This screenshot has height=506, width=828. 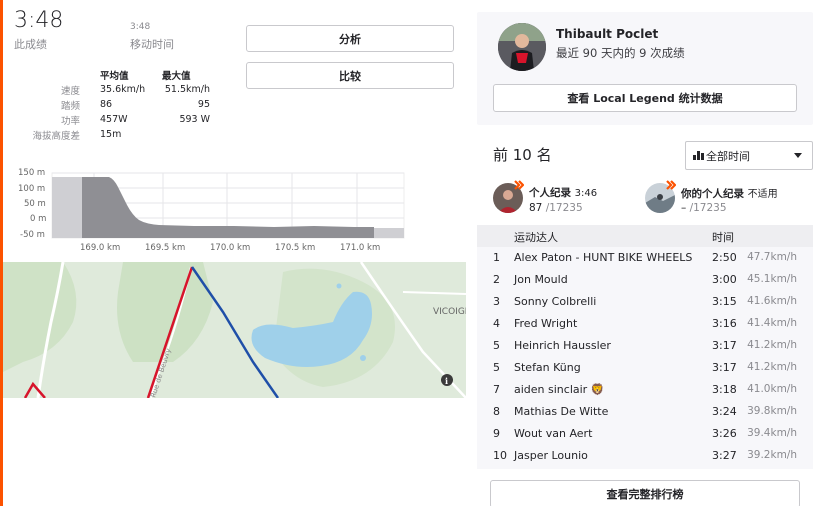 I want to click on pr-rank-total: /17235, so click(x=564, y=208).